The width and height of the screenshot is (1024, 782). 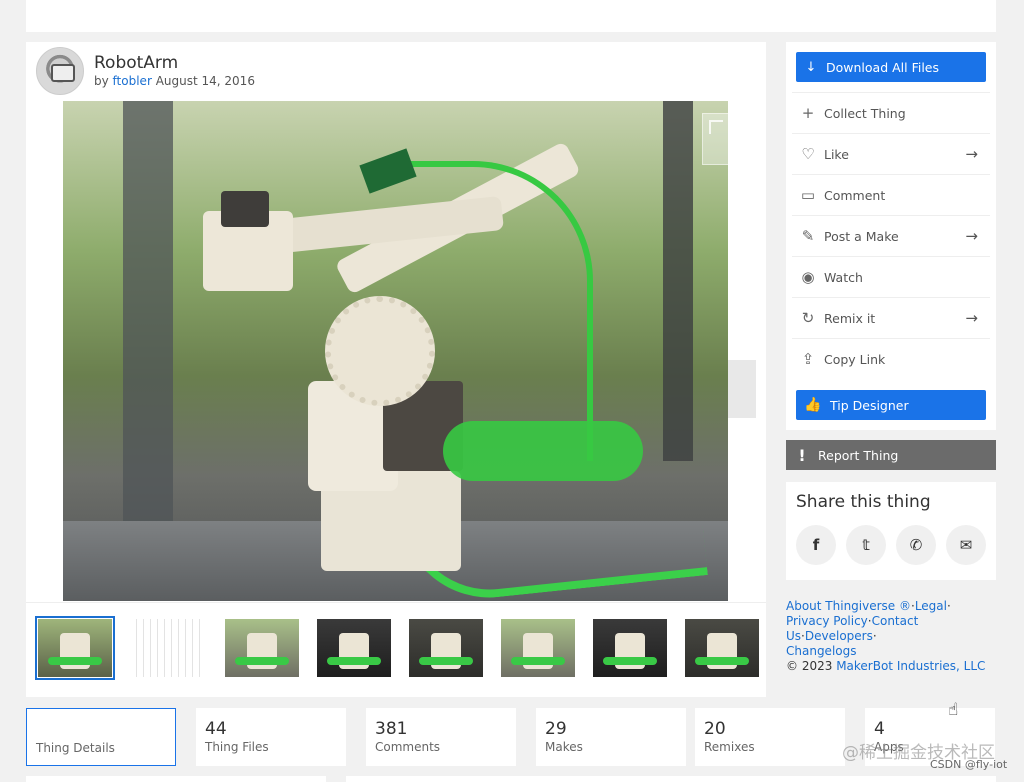 I want to click on comment-icon: ▭, so click(x=808, y=195).